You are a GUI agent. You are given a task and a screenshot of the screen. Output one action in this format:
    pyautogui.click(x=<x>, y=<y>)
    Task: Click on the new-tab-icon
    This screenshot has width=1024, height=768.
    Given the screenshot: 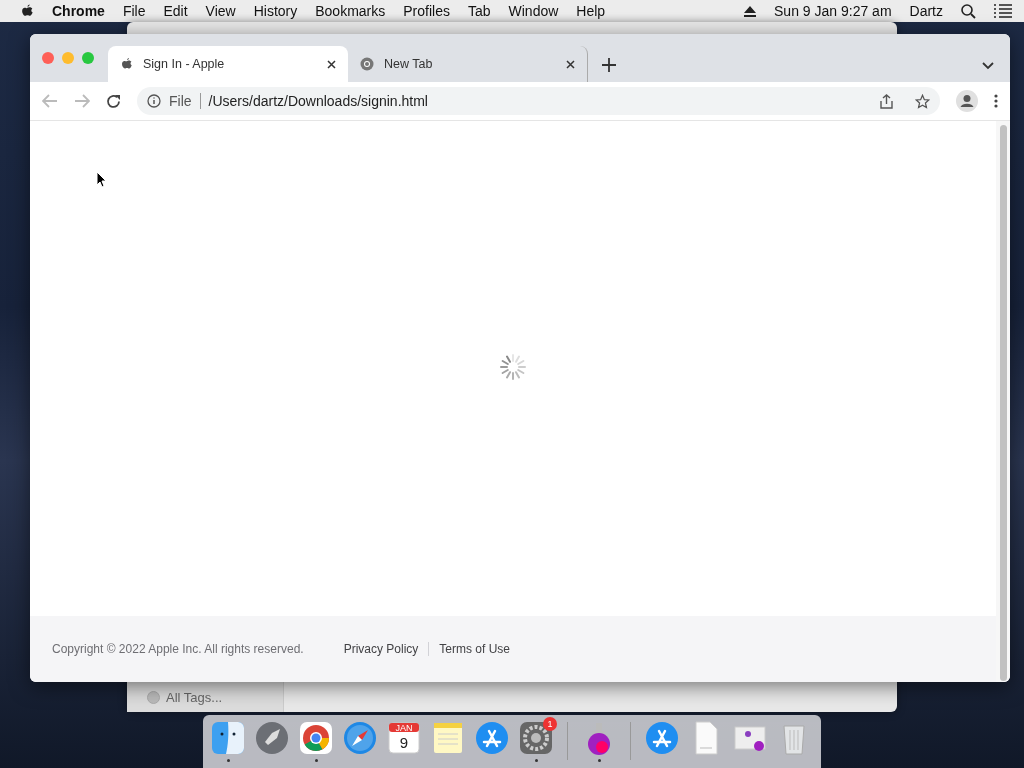 What is the action you would take?
    pyautogui.click(x=609, y=65)
    